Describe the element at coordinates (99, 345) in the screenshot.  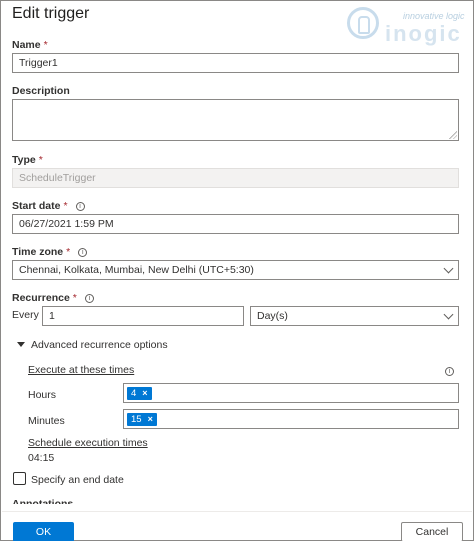
I see `advanced-recurrence-label: Advanced recurrence options` at that location.